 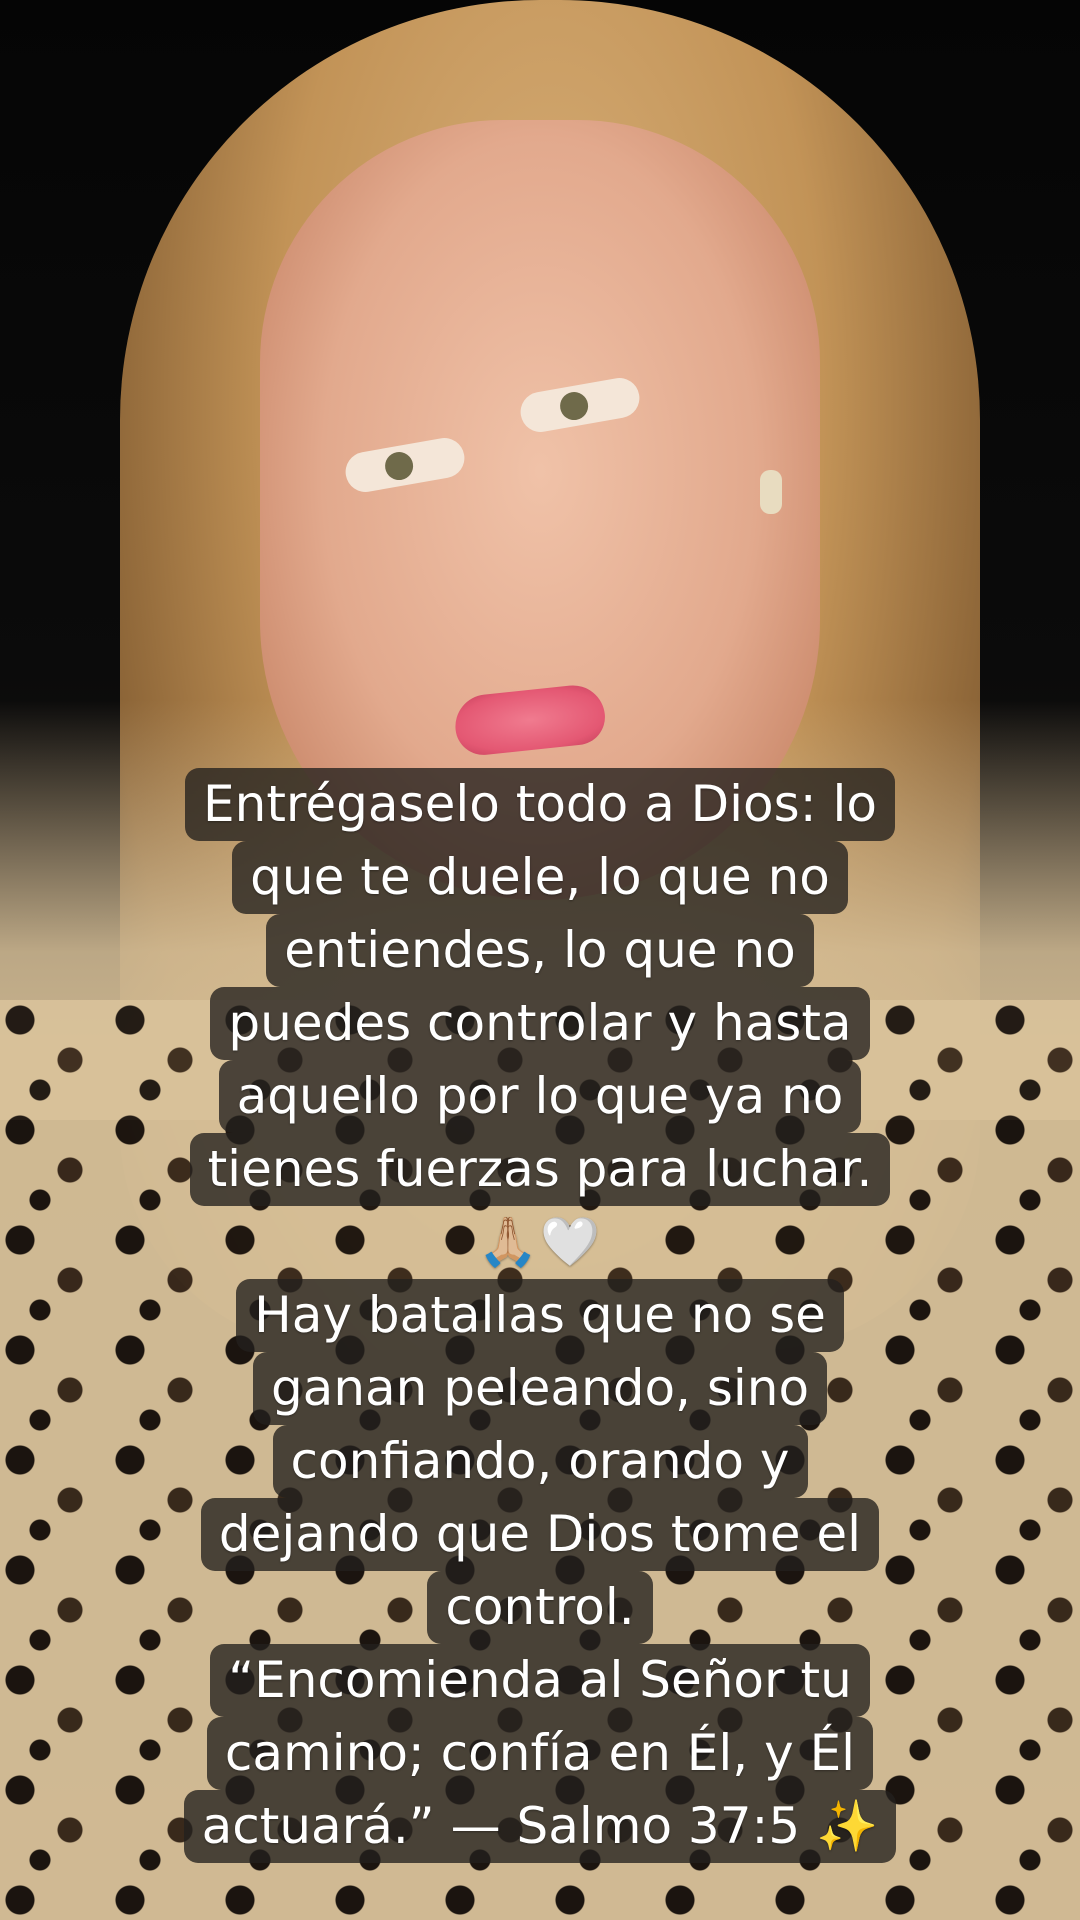 What do you see at coordinates (540, 1753) in the screenshot?
I see `caption-quote-line: camino; confía en Él, y Él` at bounding box center [540, 1753].